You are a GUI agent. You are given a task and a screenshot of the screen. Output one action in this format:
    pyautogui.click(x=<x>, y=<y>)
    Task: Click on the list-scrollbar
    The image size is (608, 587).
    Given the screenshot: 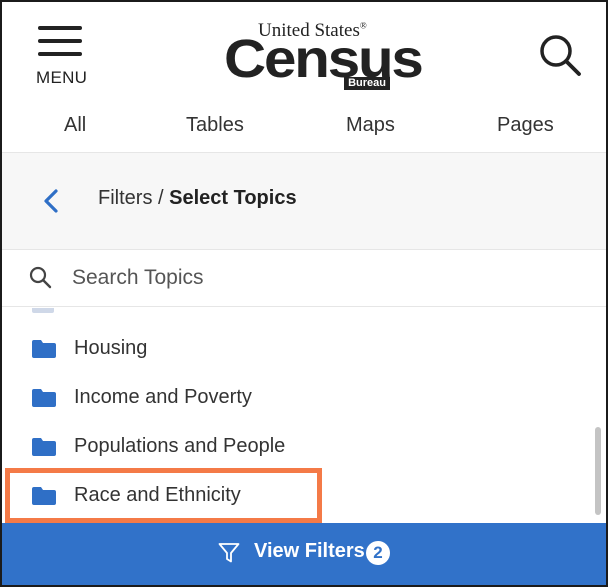 What is the action you would take?
    pyautogui.click(x=598, y=471)
    